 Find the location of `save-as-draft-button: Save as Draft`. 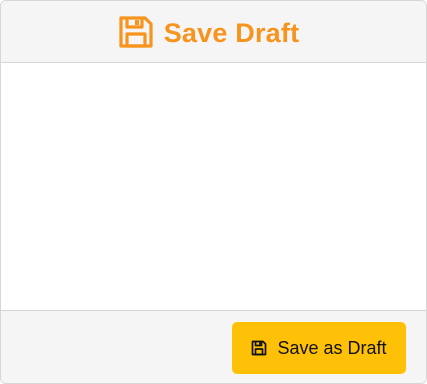

save-as-draft-button: Save as Draft is located at coordinates (319, 348).